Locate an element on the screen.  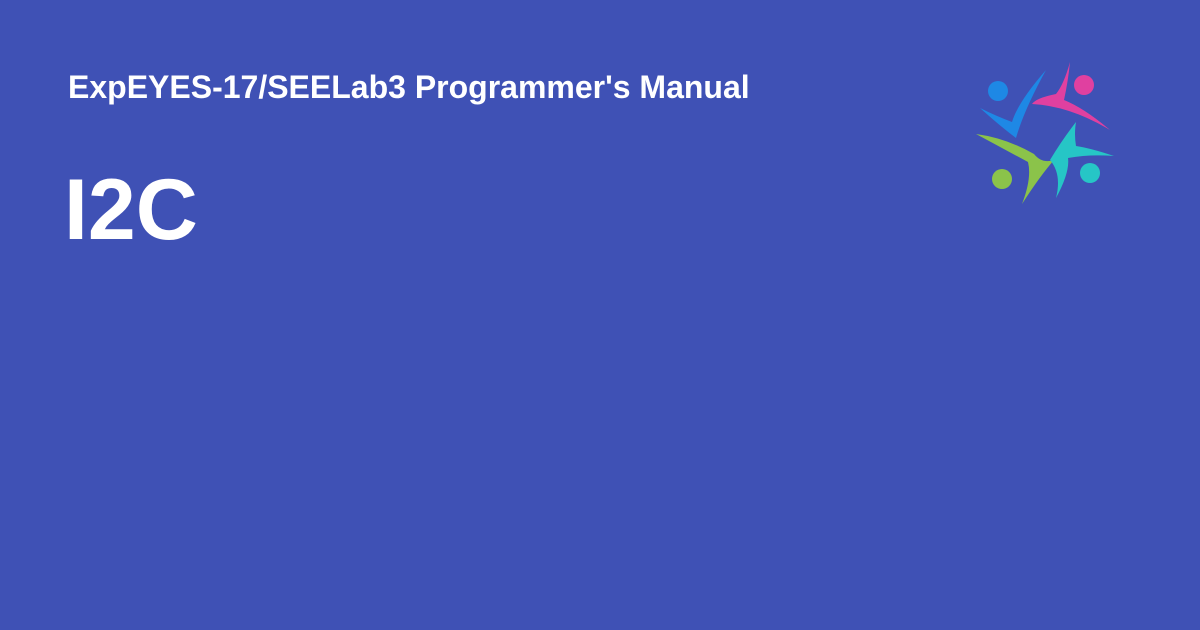
logo-green-head is located at coordinates (1002, 179).